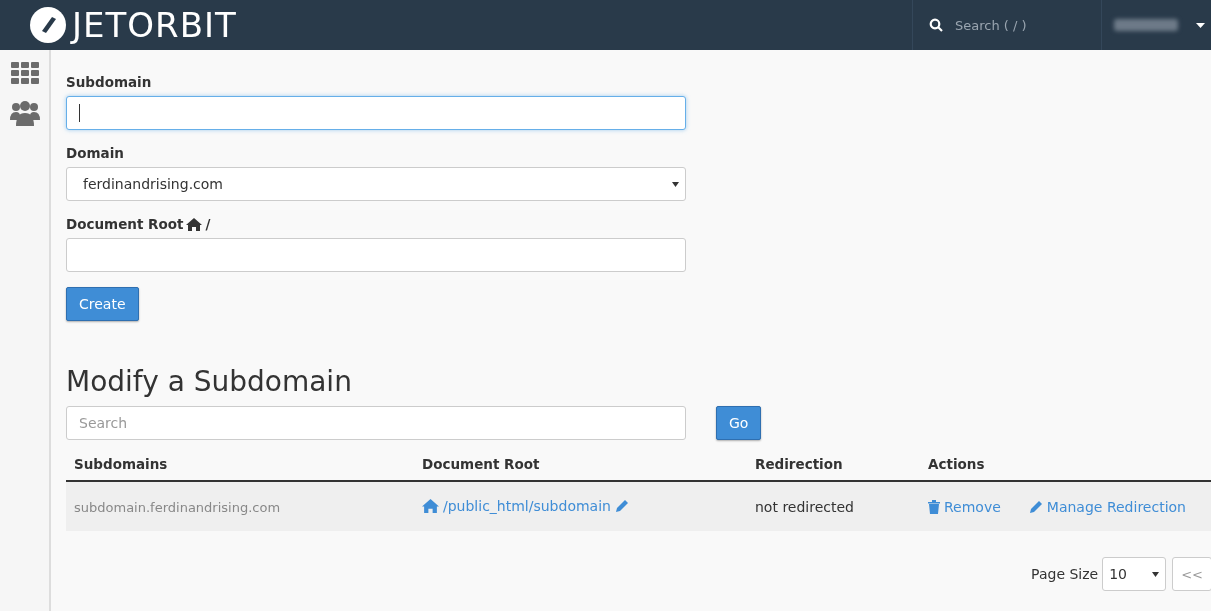  Describe the element at coordinates (109, 82) in the screenshot. I see `field-label: Subdomain` at that location.